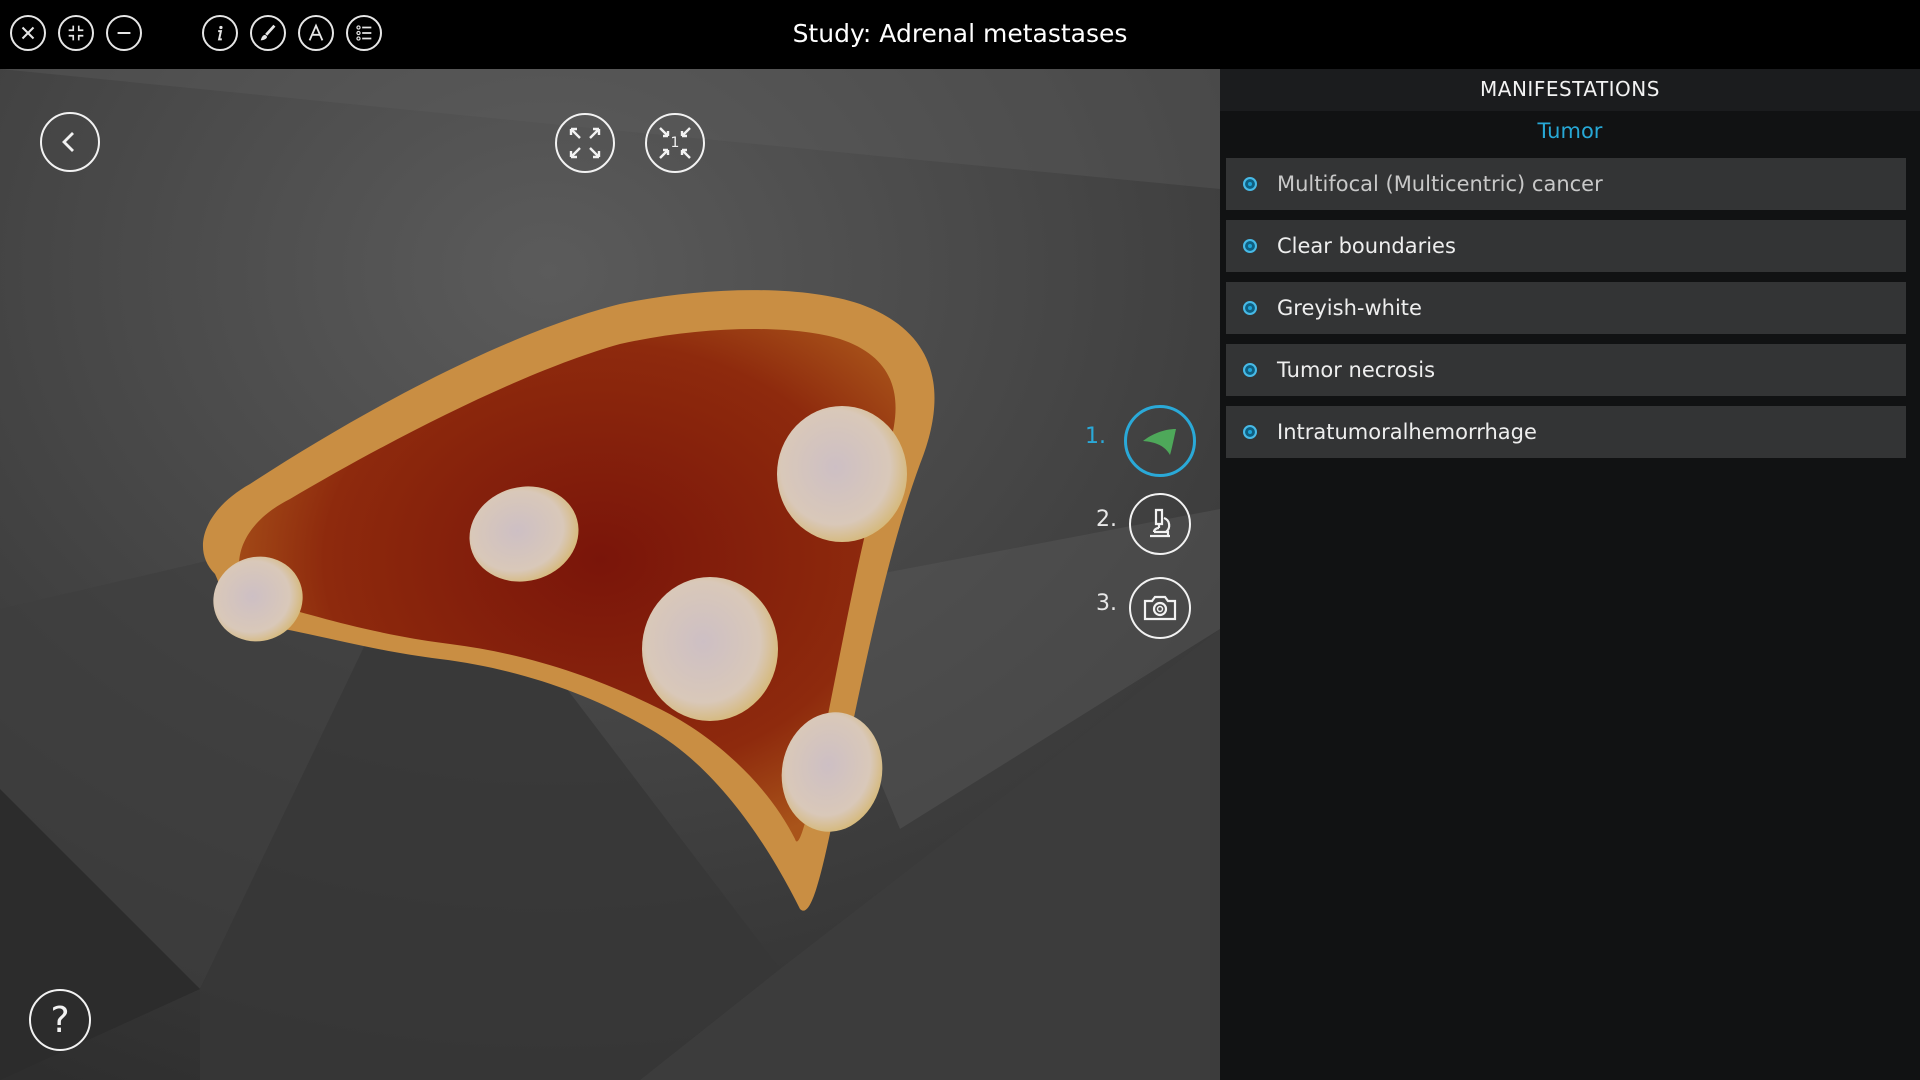 The width and height of the screenshot is (1920, 1080). I want to click on chevron-left-icon, so click(68, 142).